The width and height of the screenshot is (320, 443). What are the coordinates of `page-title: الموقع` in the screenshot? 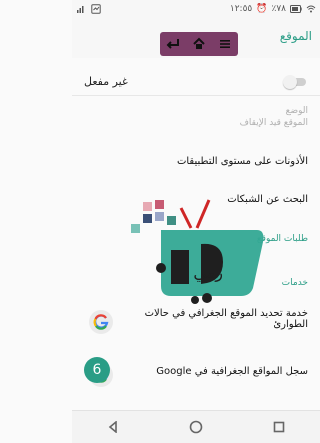 It's located at (295, 36).